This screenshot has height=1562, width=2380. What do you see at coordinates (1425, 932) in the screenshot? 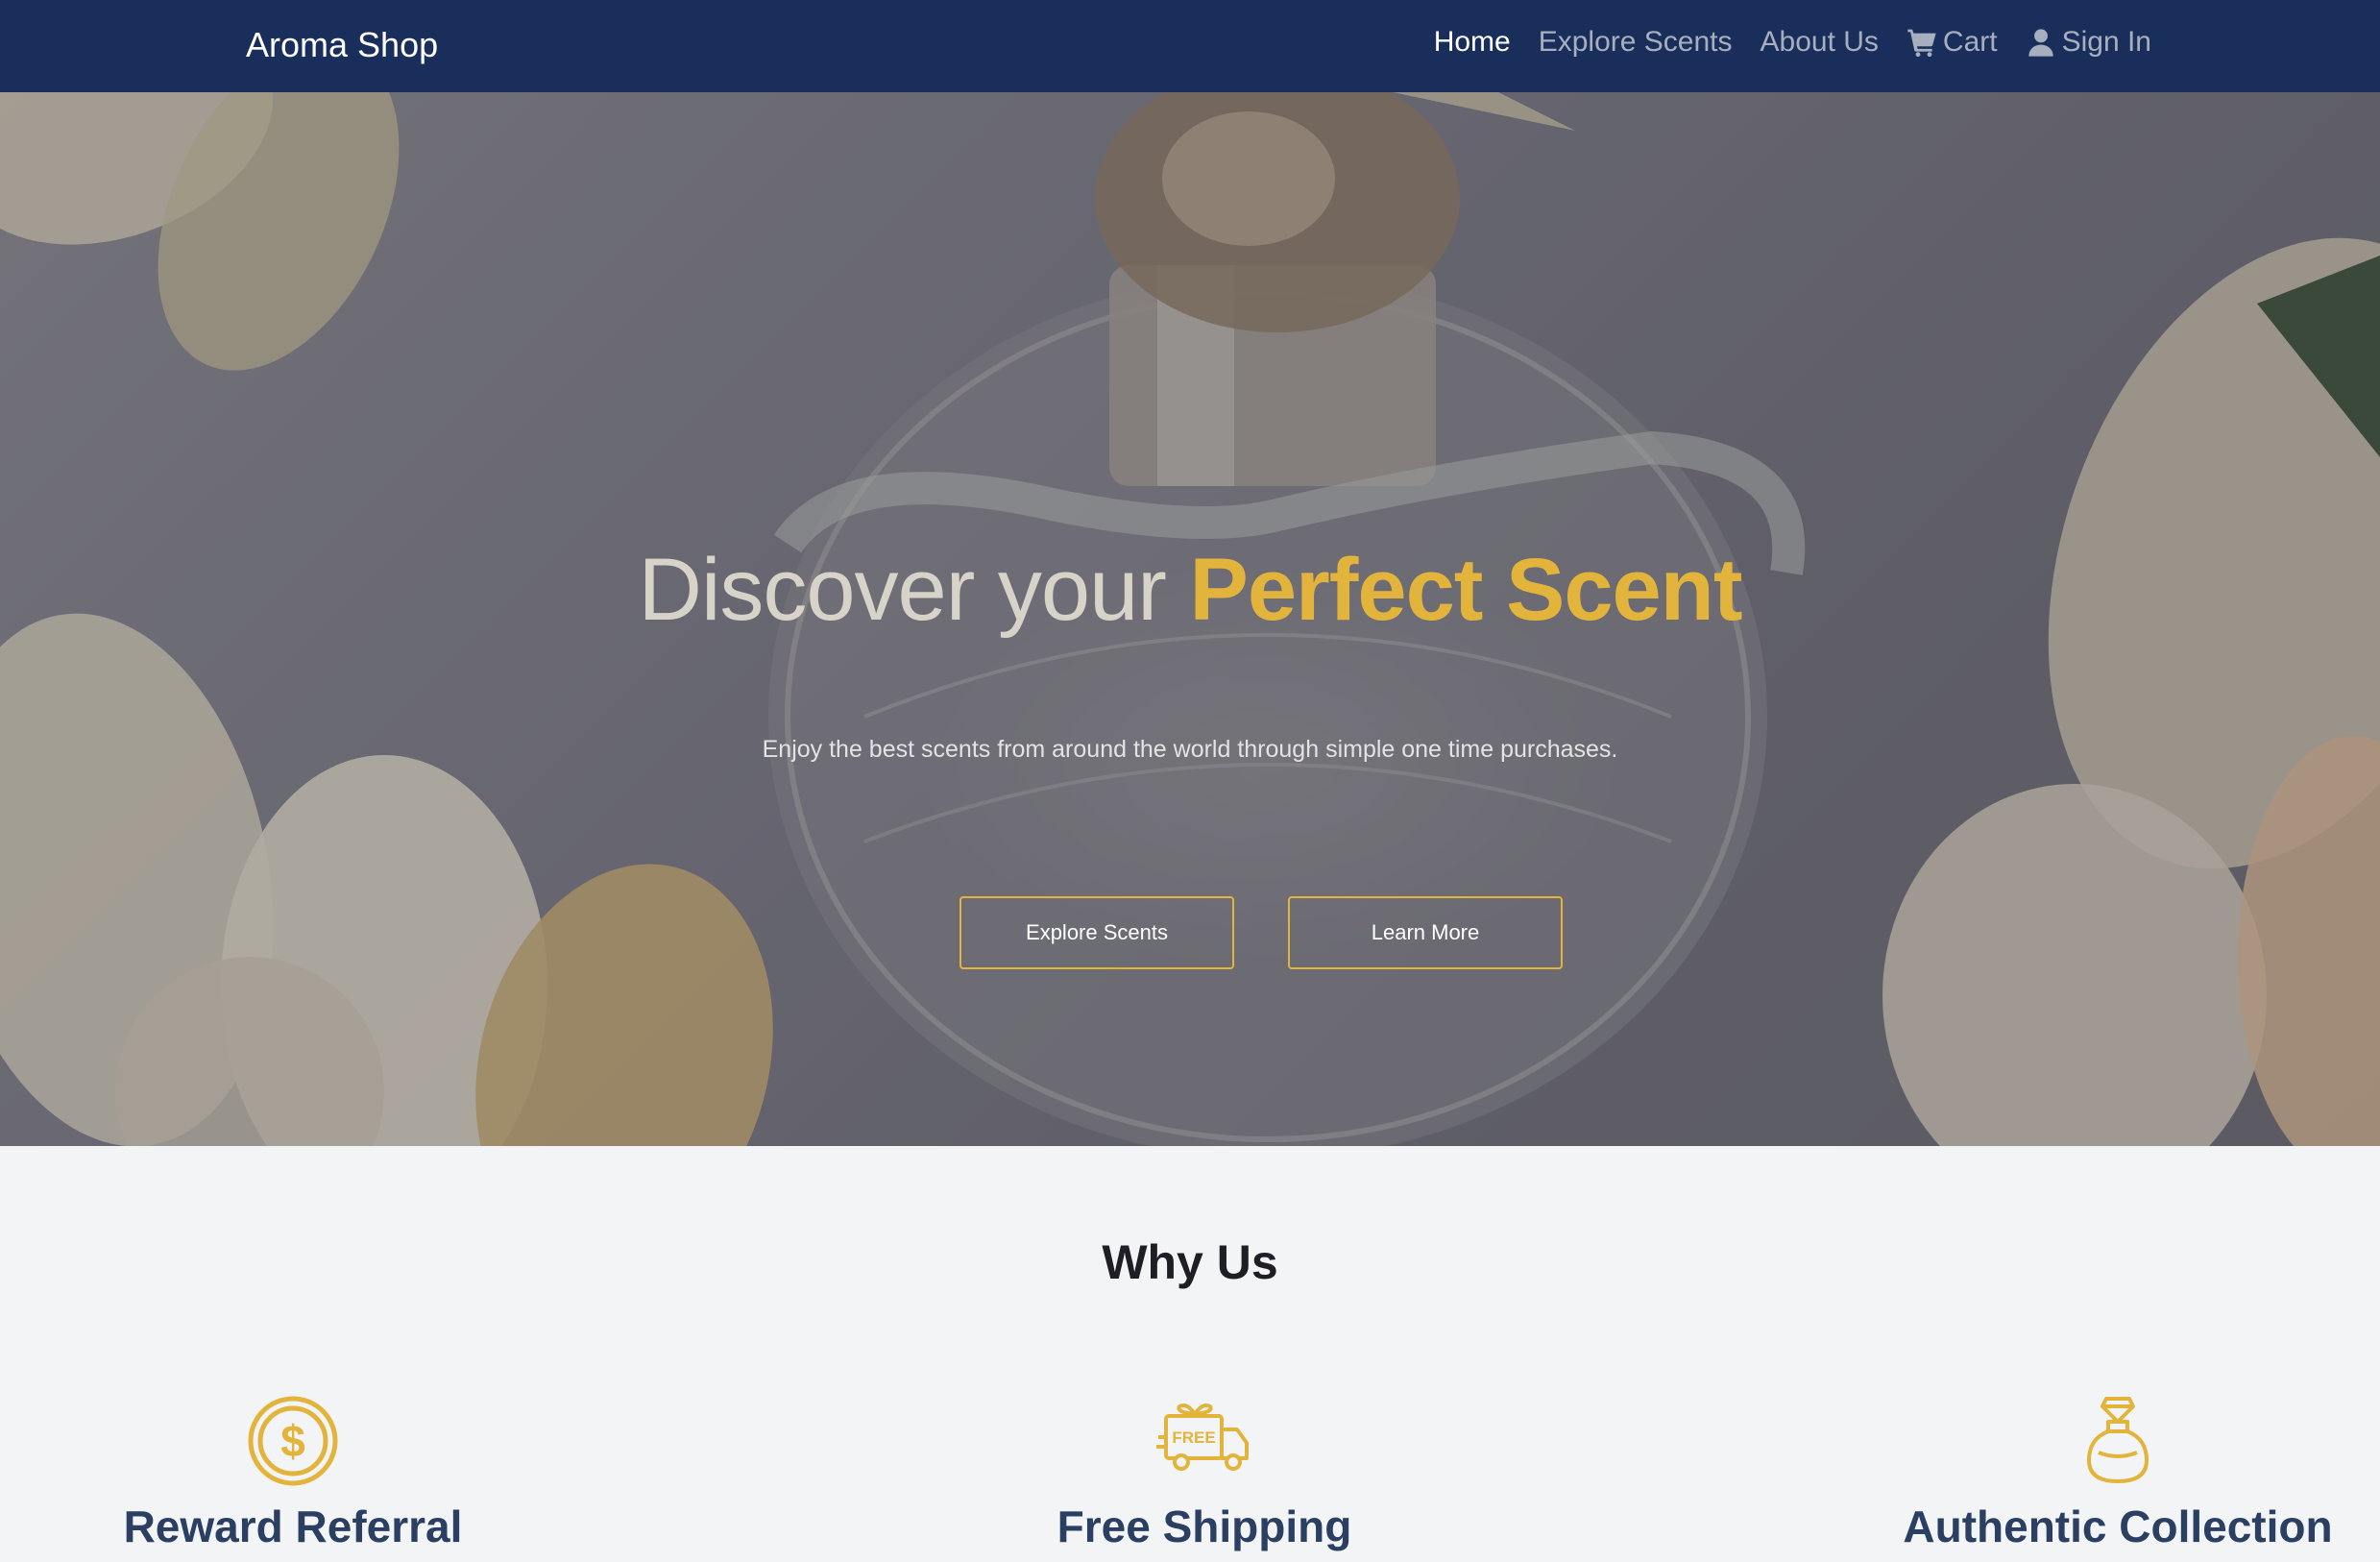
I see `learn-more-button: Learn More` at bounding box center [1425, 932].